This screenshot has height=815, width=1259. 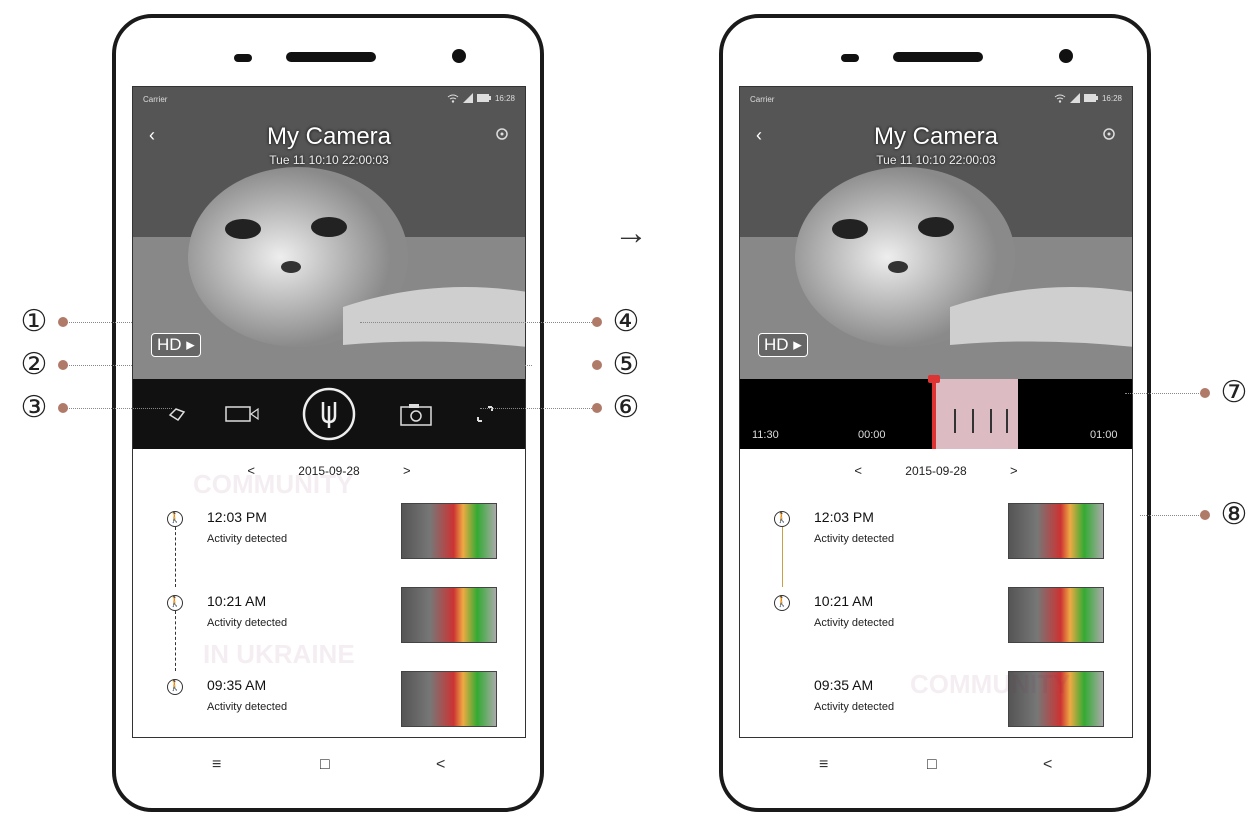 I want to click on callout-8: ⑧, so click(x=1234, y=514).